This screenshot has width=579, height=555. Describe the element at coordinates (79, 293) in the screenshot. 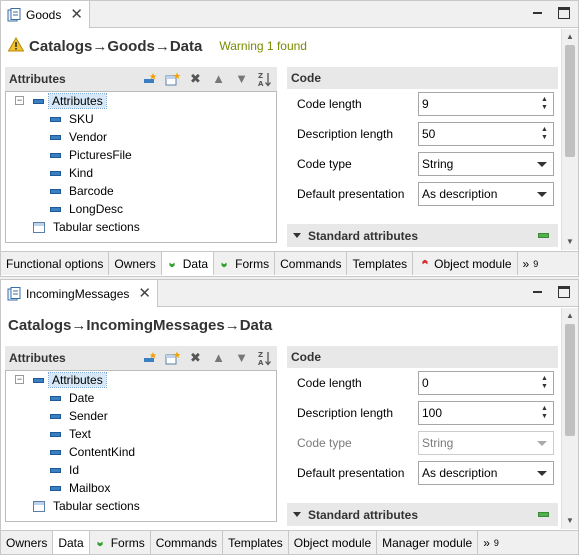

I see `editor-tab-incoming-messages: IncomingMessages ✕` at that location.